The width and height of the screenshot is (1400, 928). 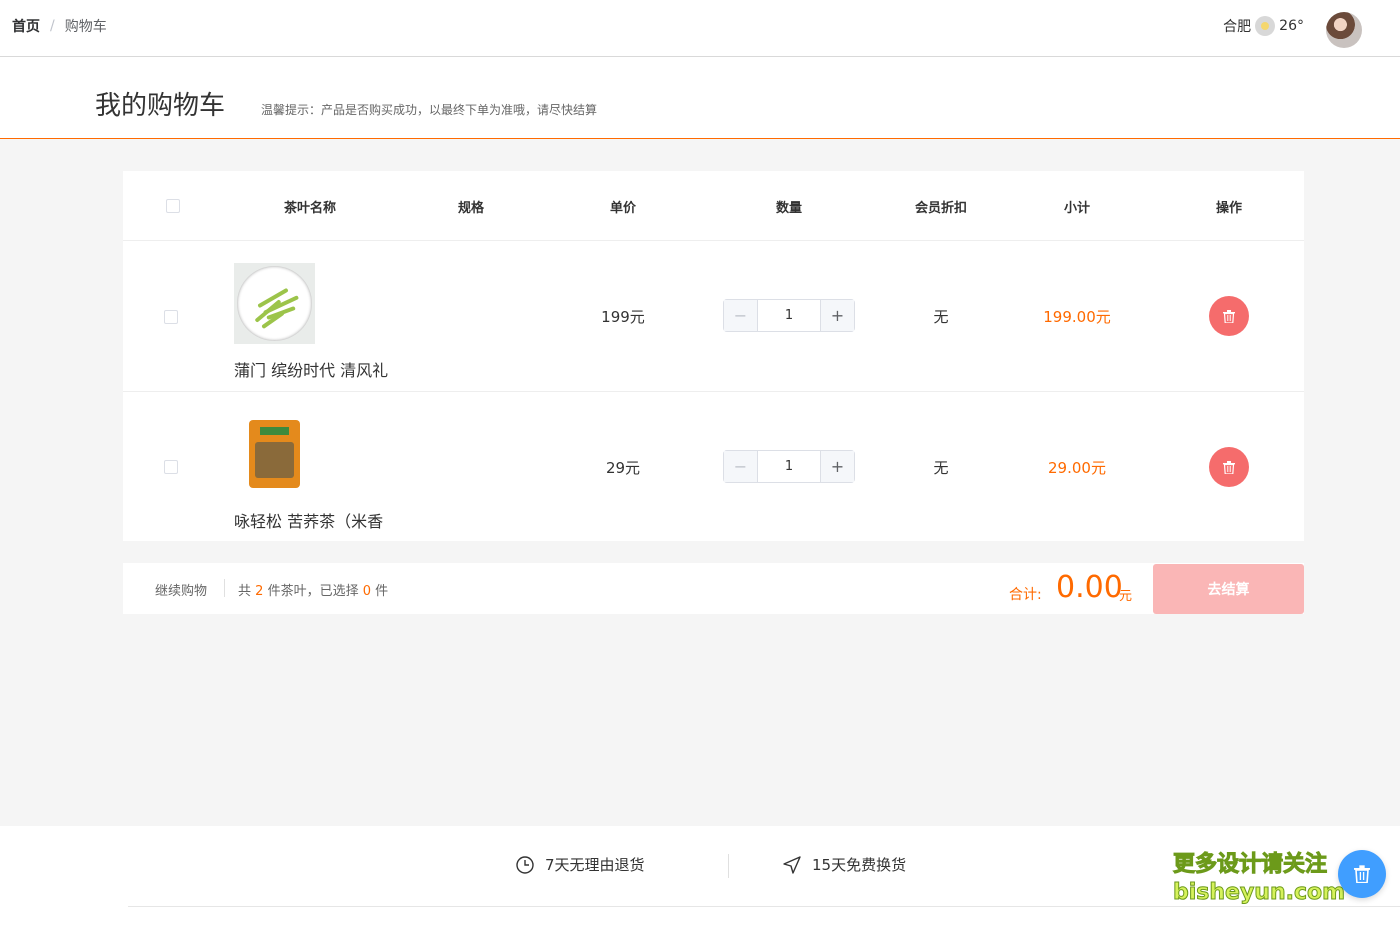 I want to click on table-row: 蒲门 缤纷时代 清风礼 199元 − 1 + 无 199.00元, so click(x=713, y=316).